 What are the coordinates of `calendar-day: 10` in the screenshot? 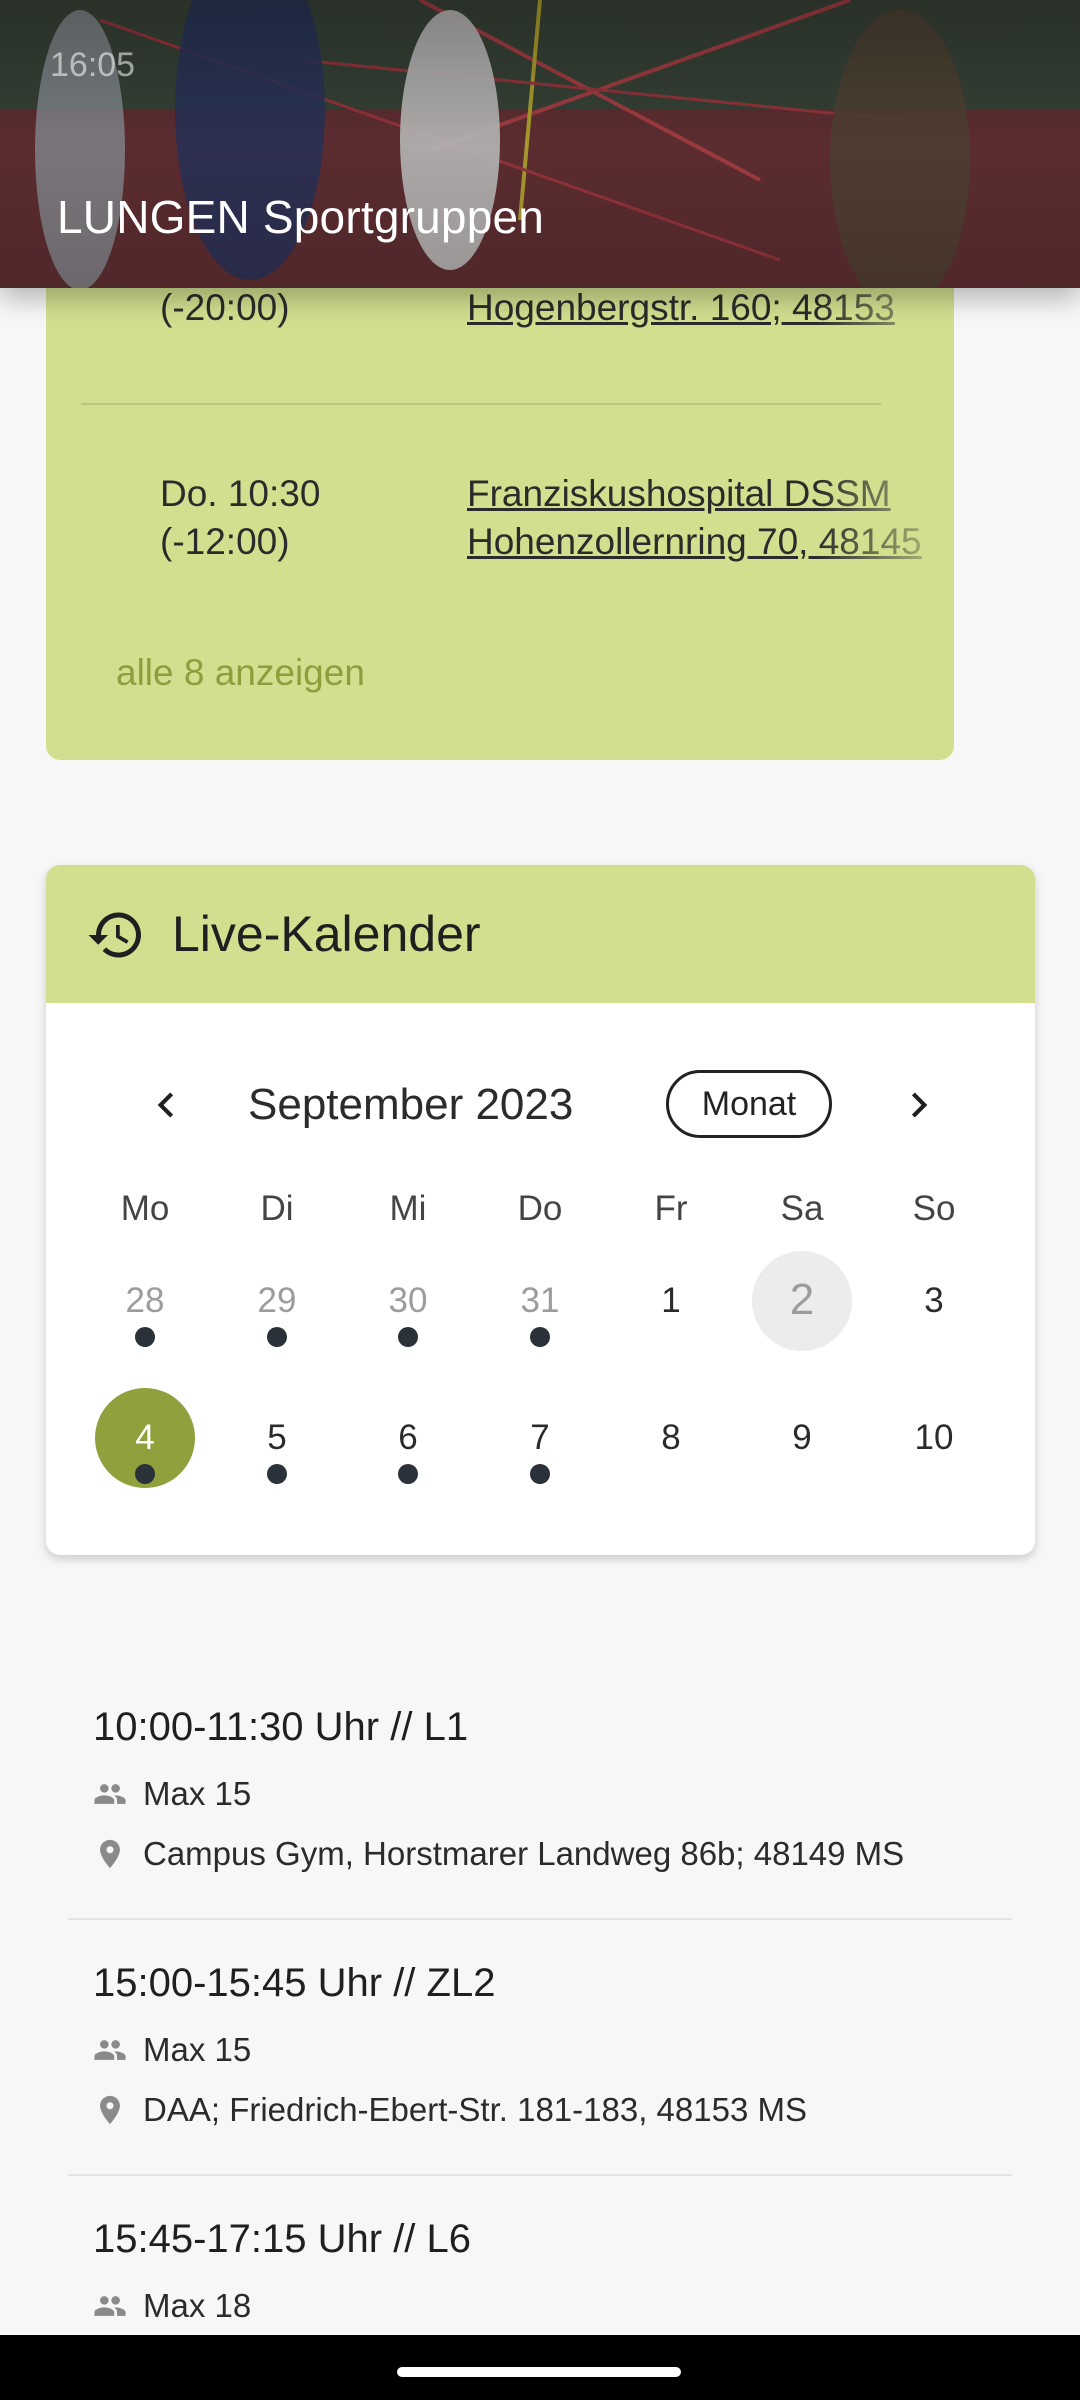 It's located at (934, 1444).